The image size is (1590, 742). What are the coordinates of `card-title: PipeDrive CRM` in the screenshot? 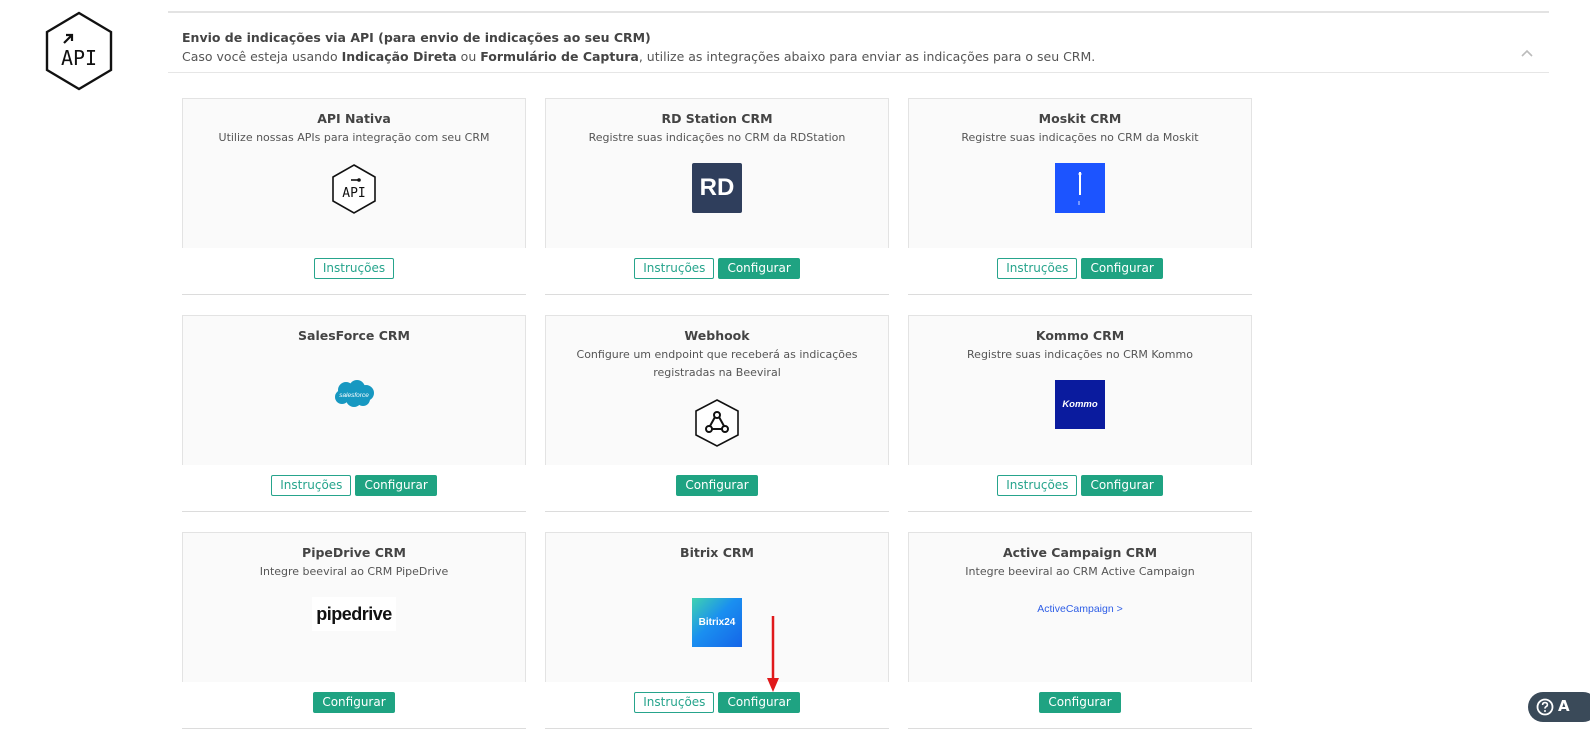 It's located at (354, 552).